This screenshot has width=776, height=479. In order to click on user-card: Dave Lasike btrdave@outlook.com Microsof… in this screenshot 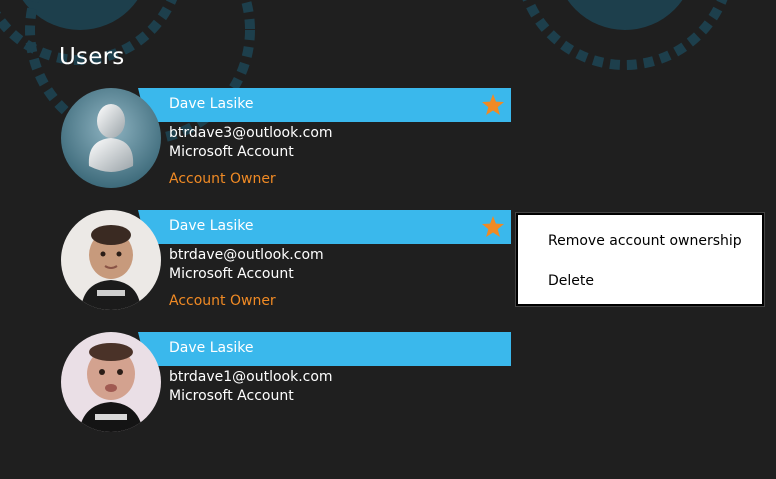, I will do `click(286, 261)`.